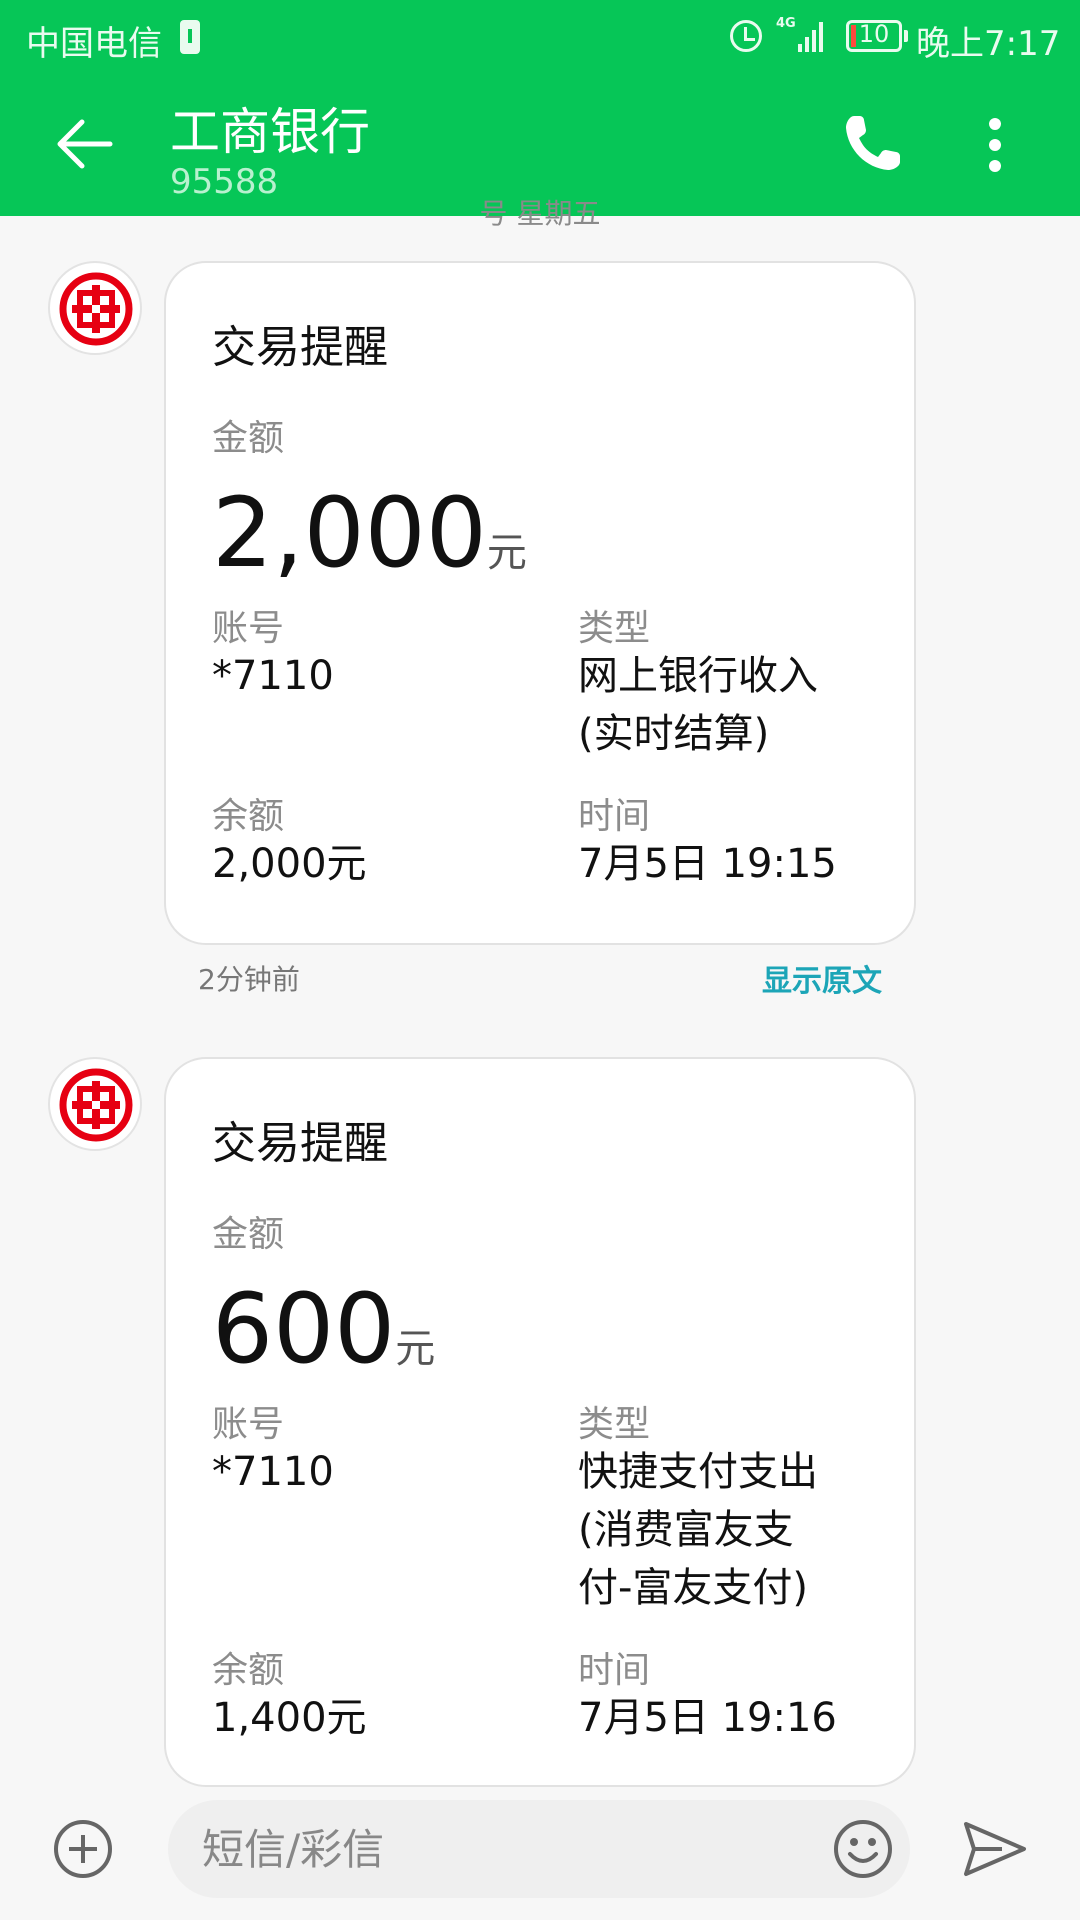  I want to click on type-value-line: 付-富友支付), so click(693, 1588).